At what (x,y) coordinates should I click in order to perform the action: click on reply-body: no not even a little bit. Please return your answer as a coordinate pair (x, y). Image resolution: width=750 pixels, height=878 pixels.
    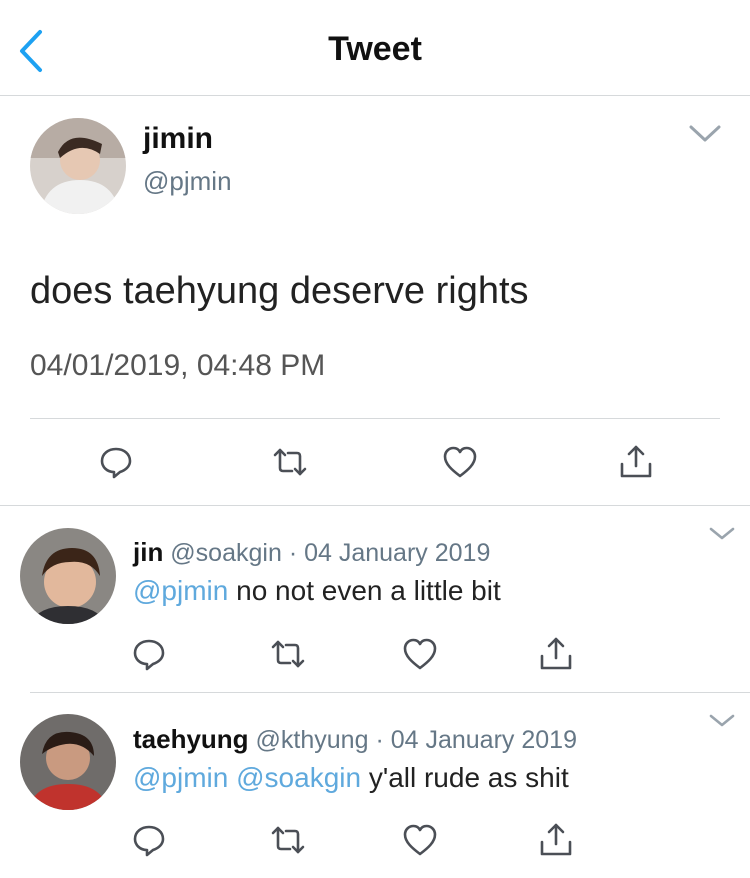
    Looking at the image, I should click on (368, 590).